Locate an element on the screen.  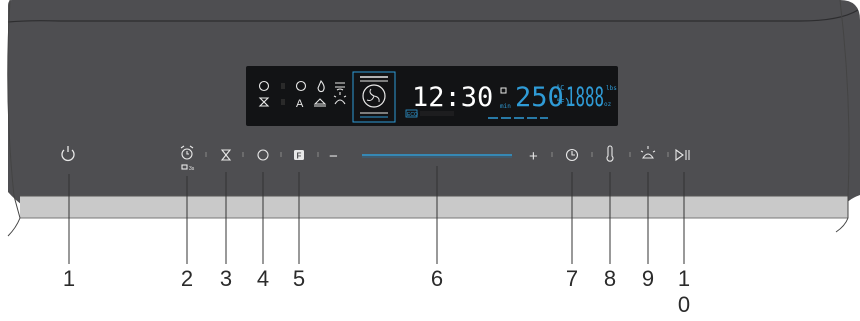
callout-8: 8 is located at coordinates (610, 278).